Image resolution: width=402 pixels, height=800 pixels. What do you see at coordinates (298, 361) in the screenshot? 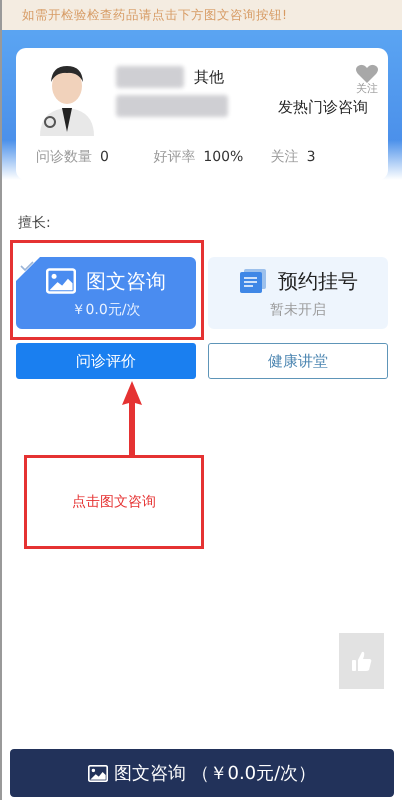
I see `tab: 健康讲堂` at bounding box center [298, 361].